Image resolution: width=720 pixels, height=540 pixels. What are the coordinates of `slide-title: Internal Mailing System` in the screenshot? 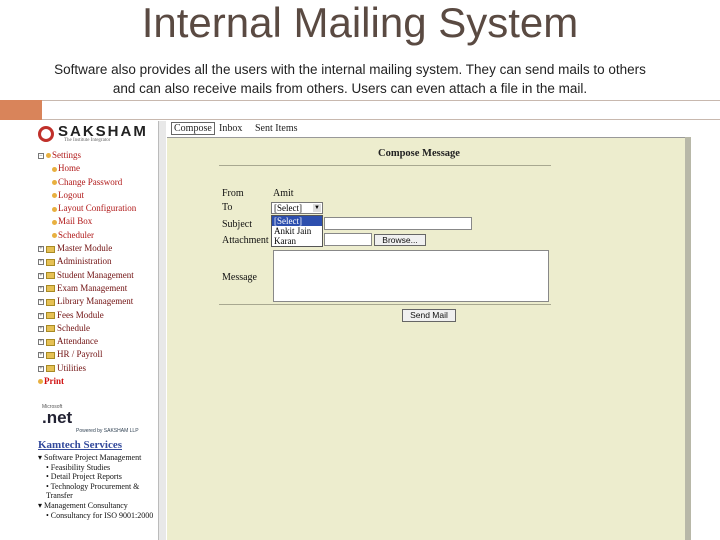 It's located at (360, 23).